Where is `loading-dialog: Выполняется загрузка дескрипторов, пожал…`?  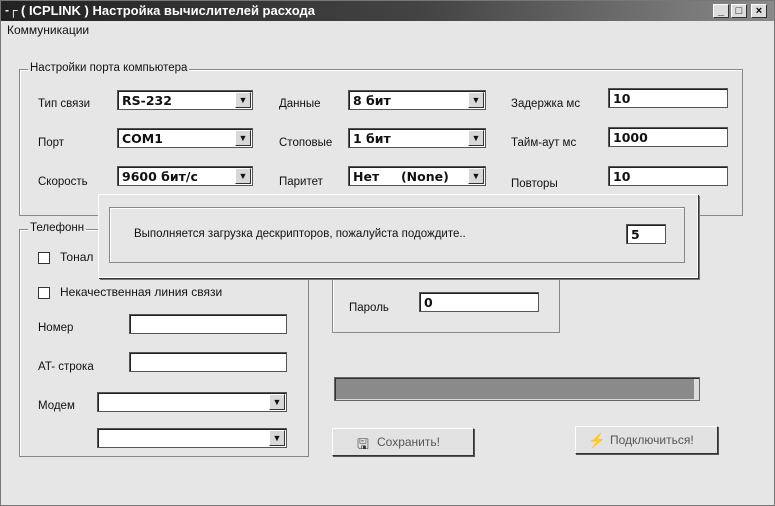 loading-dialog: Выполняется загрузка дескрипторов, пожал… is located at coordinates (398, 236).